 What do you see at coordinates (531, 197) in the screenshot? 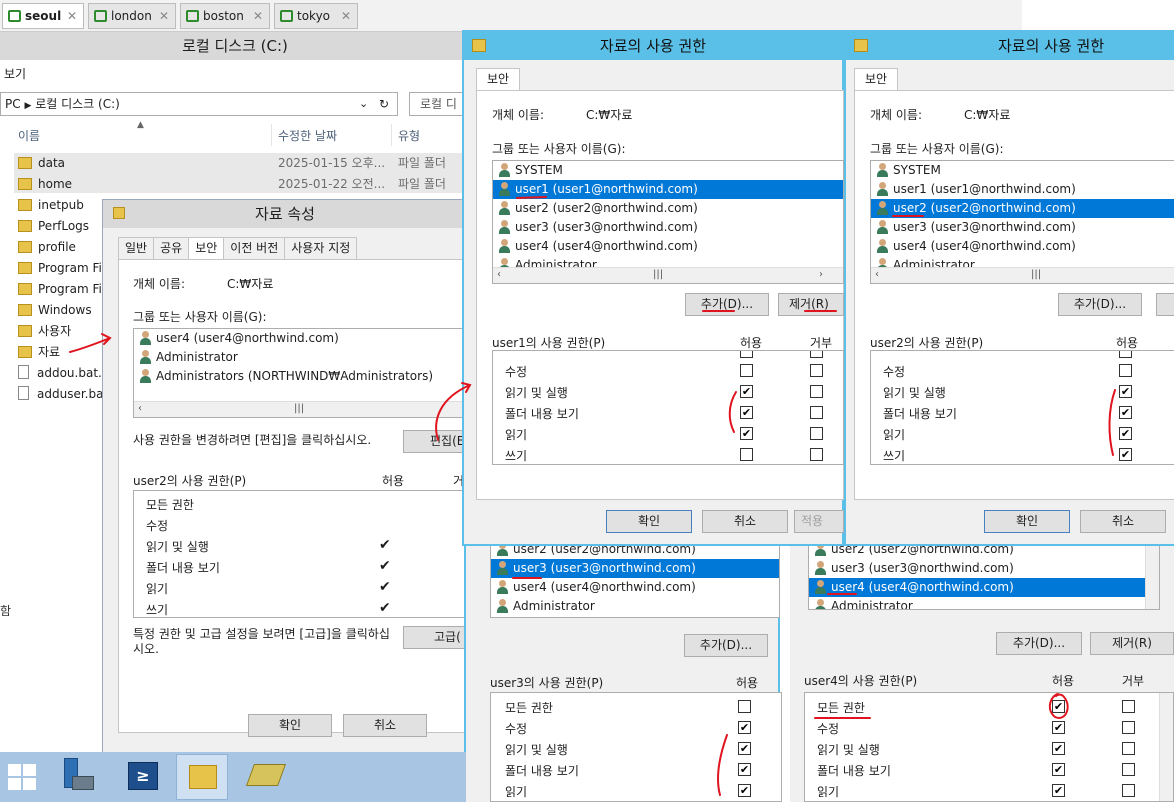
I see `underline-annotation` at bounding box center [531, 197].